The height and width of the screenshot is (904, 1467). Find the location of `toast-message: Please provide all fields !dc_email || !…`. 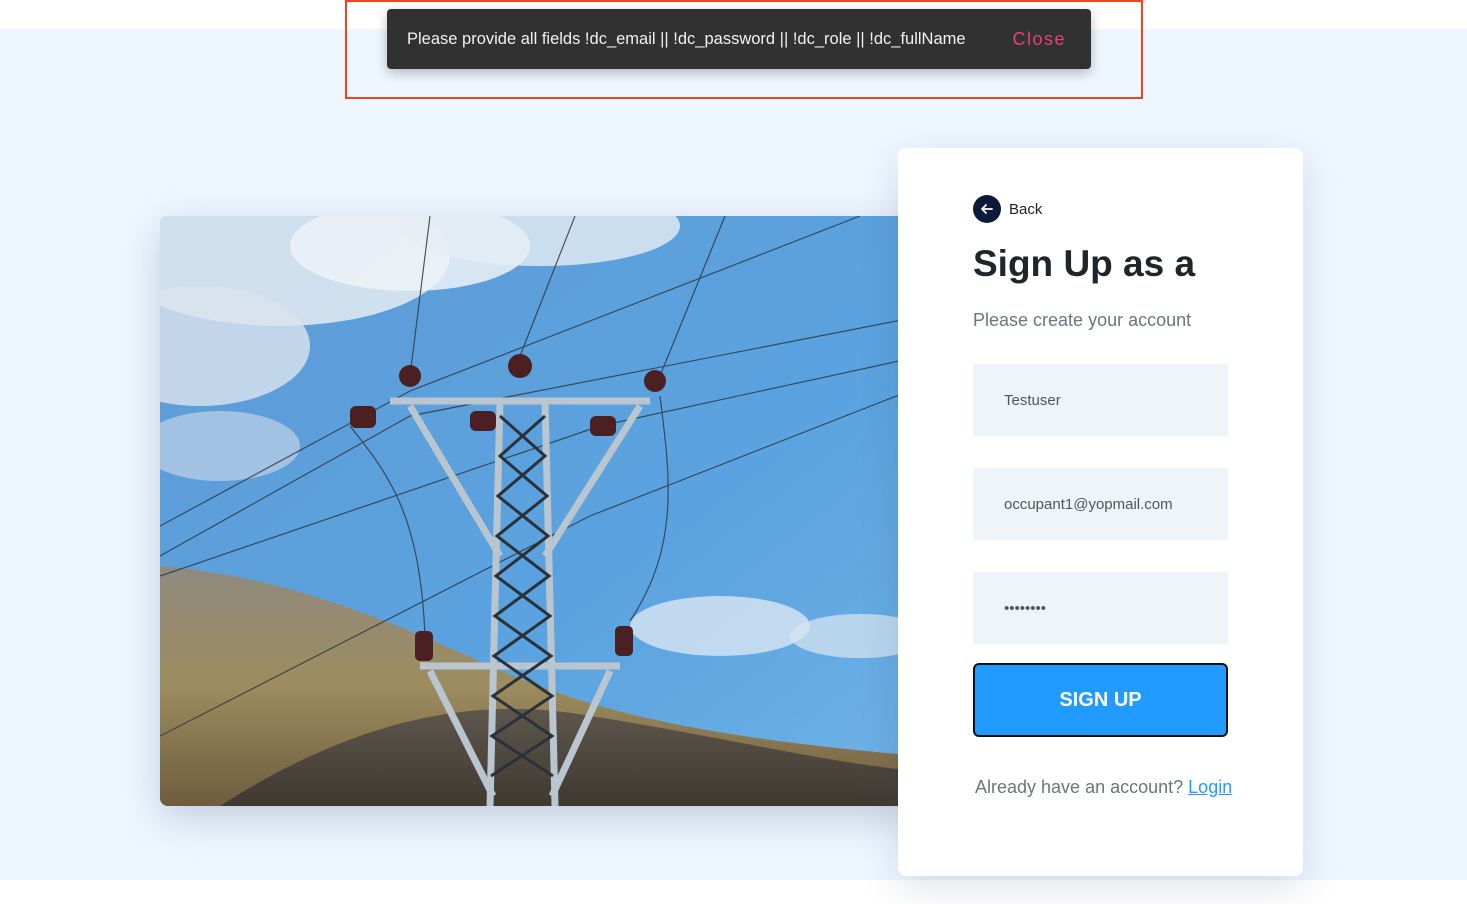

toast-message: Please provide all fields !dc_email || !… is located at coordinates (686, 38).